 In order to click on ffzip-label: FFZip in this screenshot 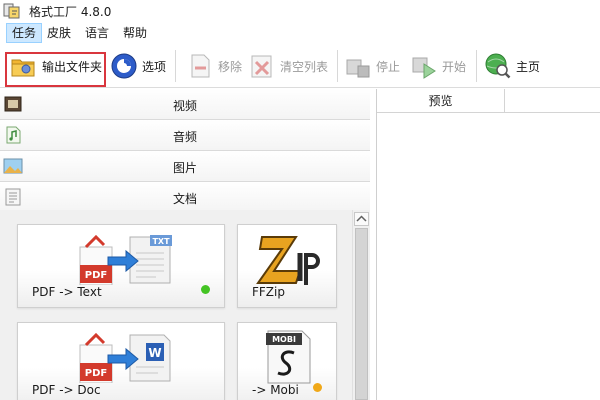, I will do `click(268, 292)`.